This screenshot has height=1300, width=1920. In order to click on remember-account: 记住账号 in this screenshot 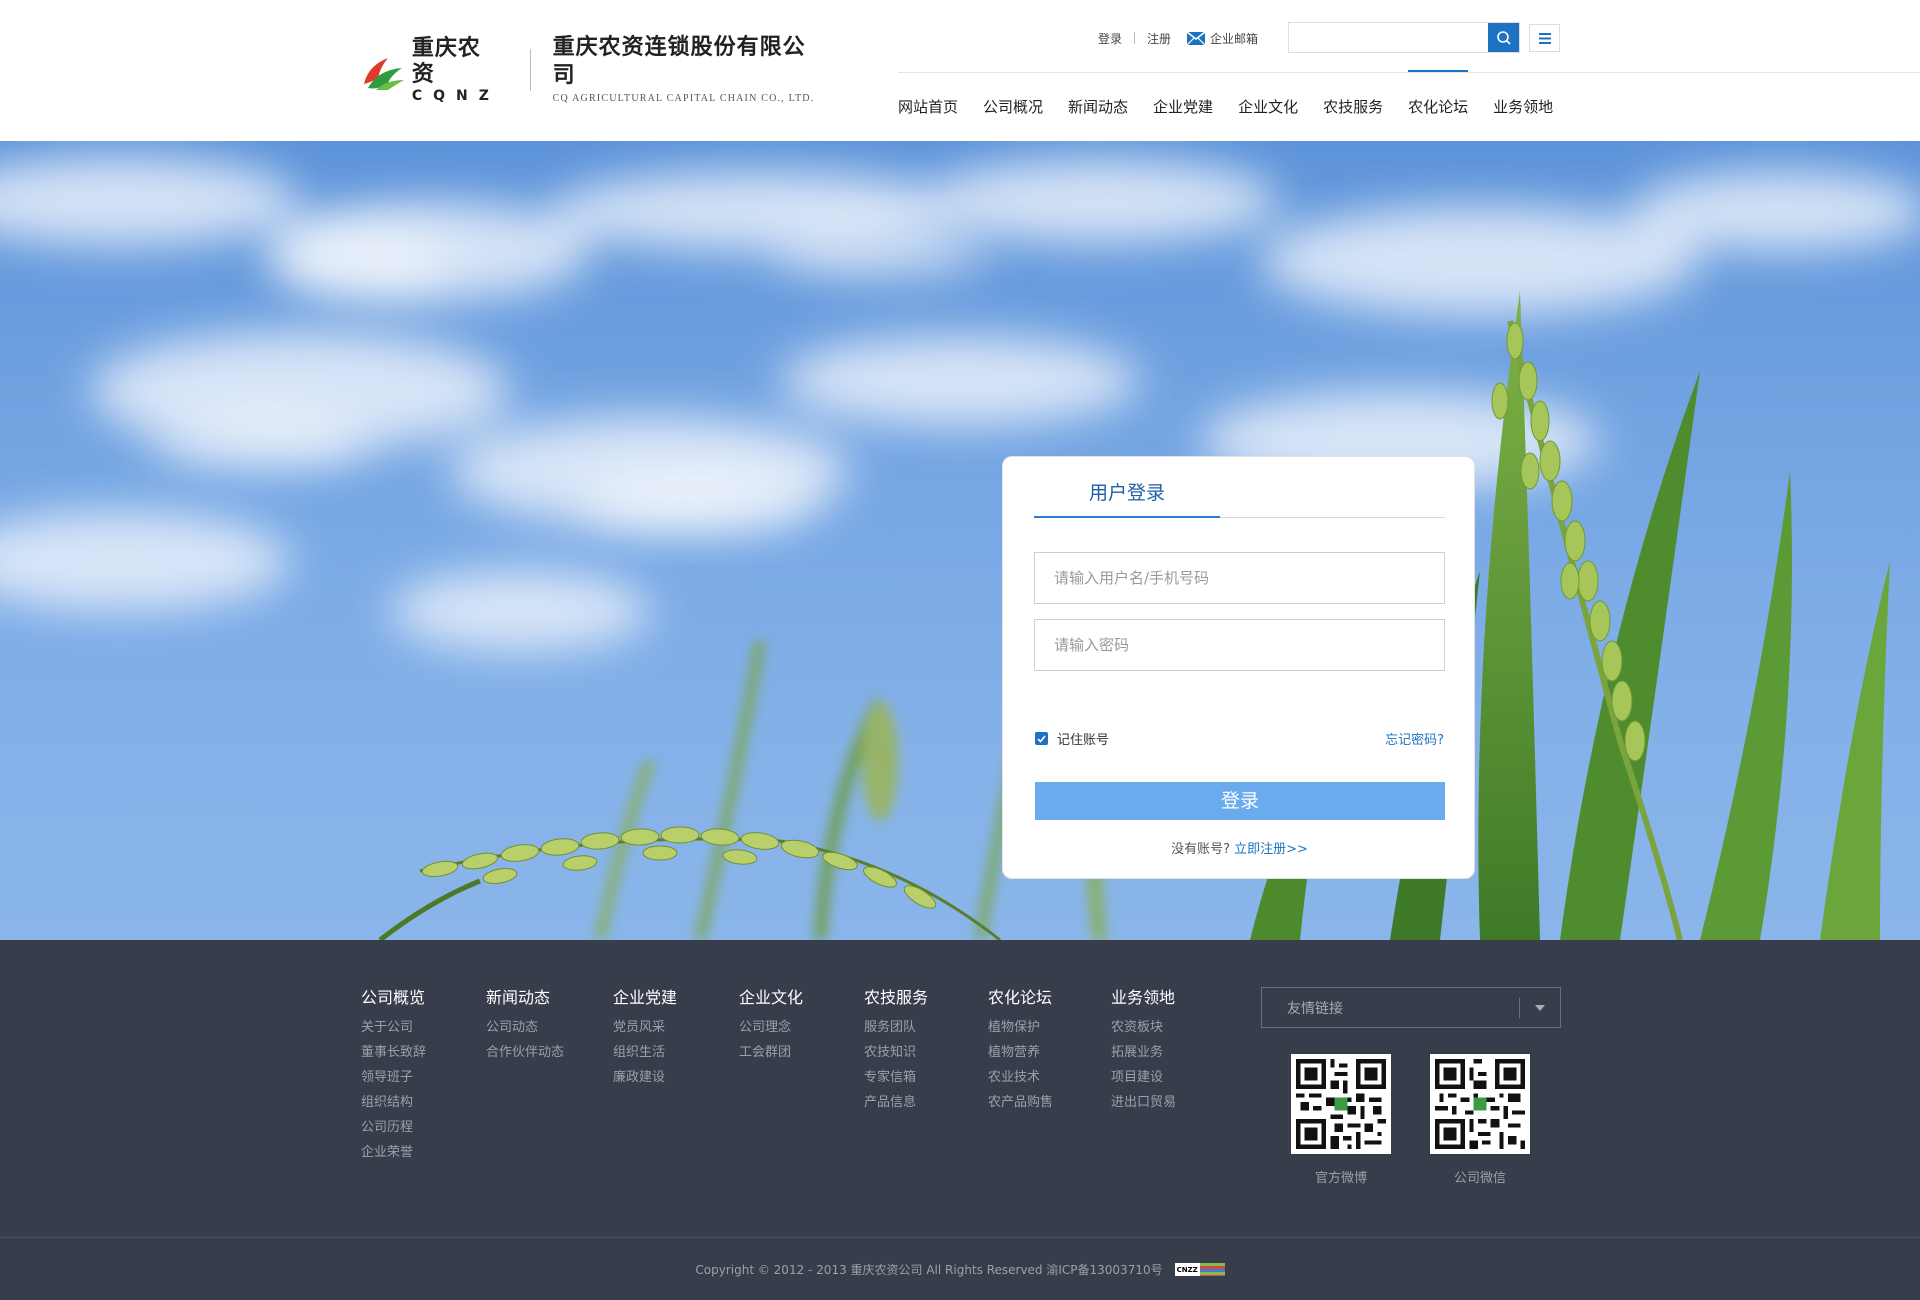, I will do `click(1072, 738)`.